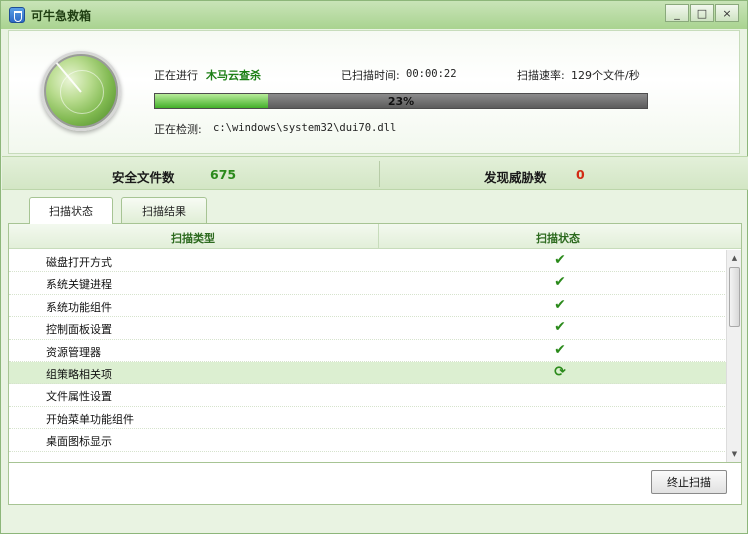 The image size is (748, 534). I want to click on safe-files-count: 675, so click(223, 174).